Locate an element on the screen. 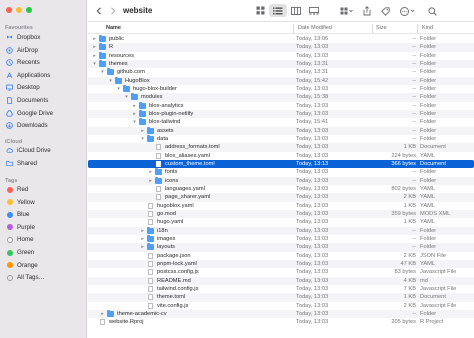  file-row: README.md Today, 13:03 4 KB md is located at coordinates (281, 280).